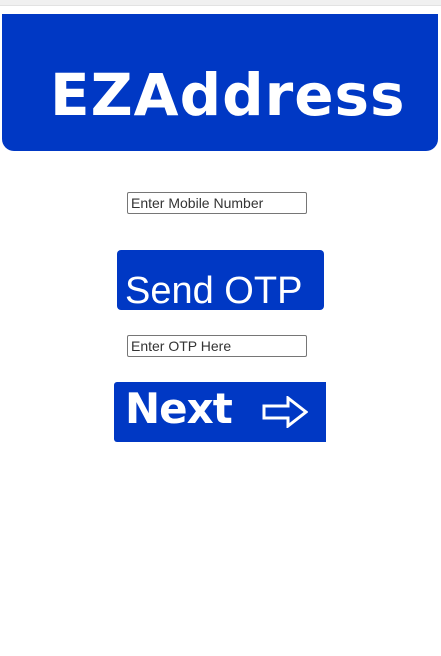  I want to click on next-label: Next, so click(179, 408).